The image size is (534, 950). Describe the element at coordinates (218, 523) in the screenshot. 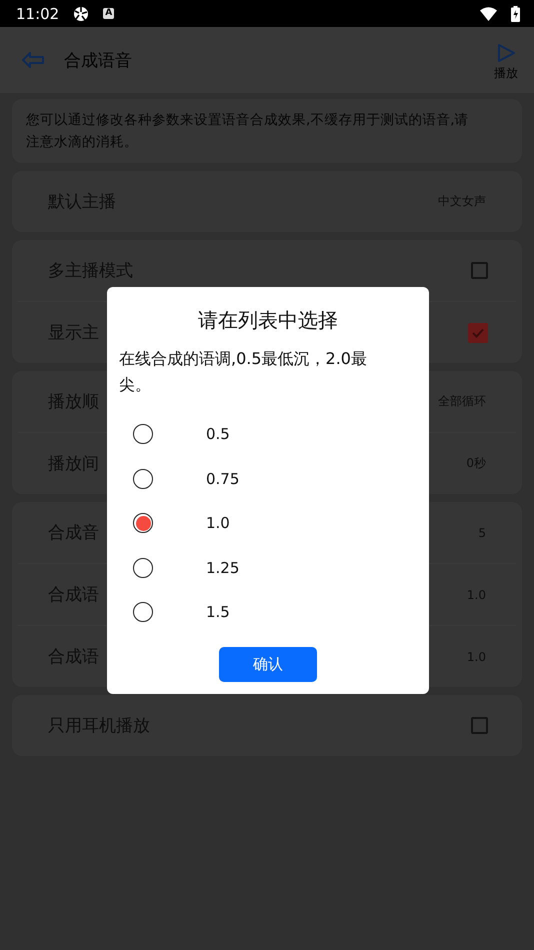

I see `option-label: 1.0` at that location.